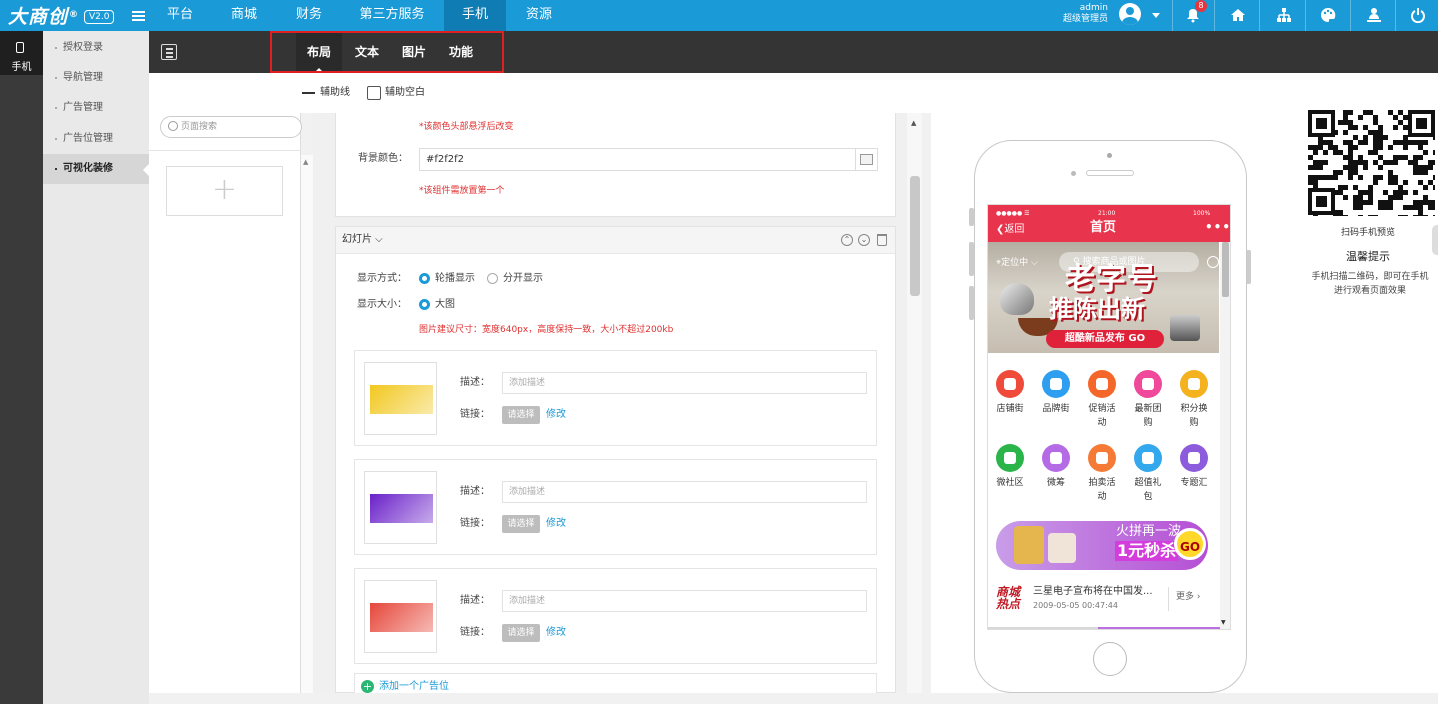 Image resolution: width=1438 pixels, height=704 pixels. Describe the element at coordinates (1102, 490) in the screenshot. I see `app-icon-label: 拍卖活动` at that location.